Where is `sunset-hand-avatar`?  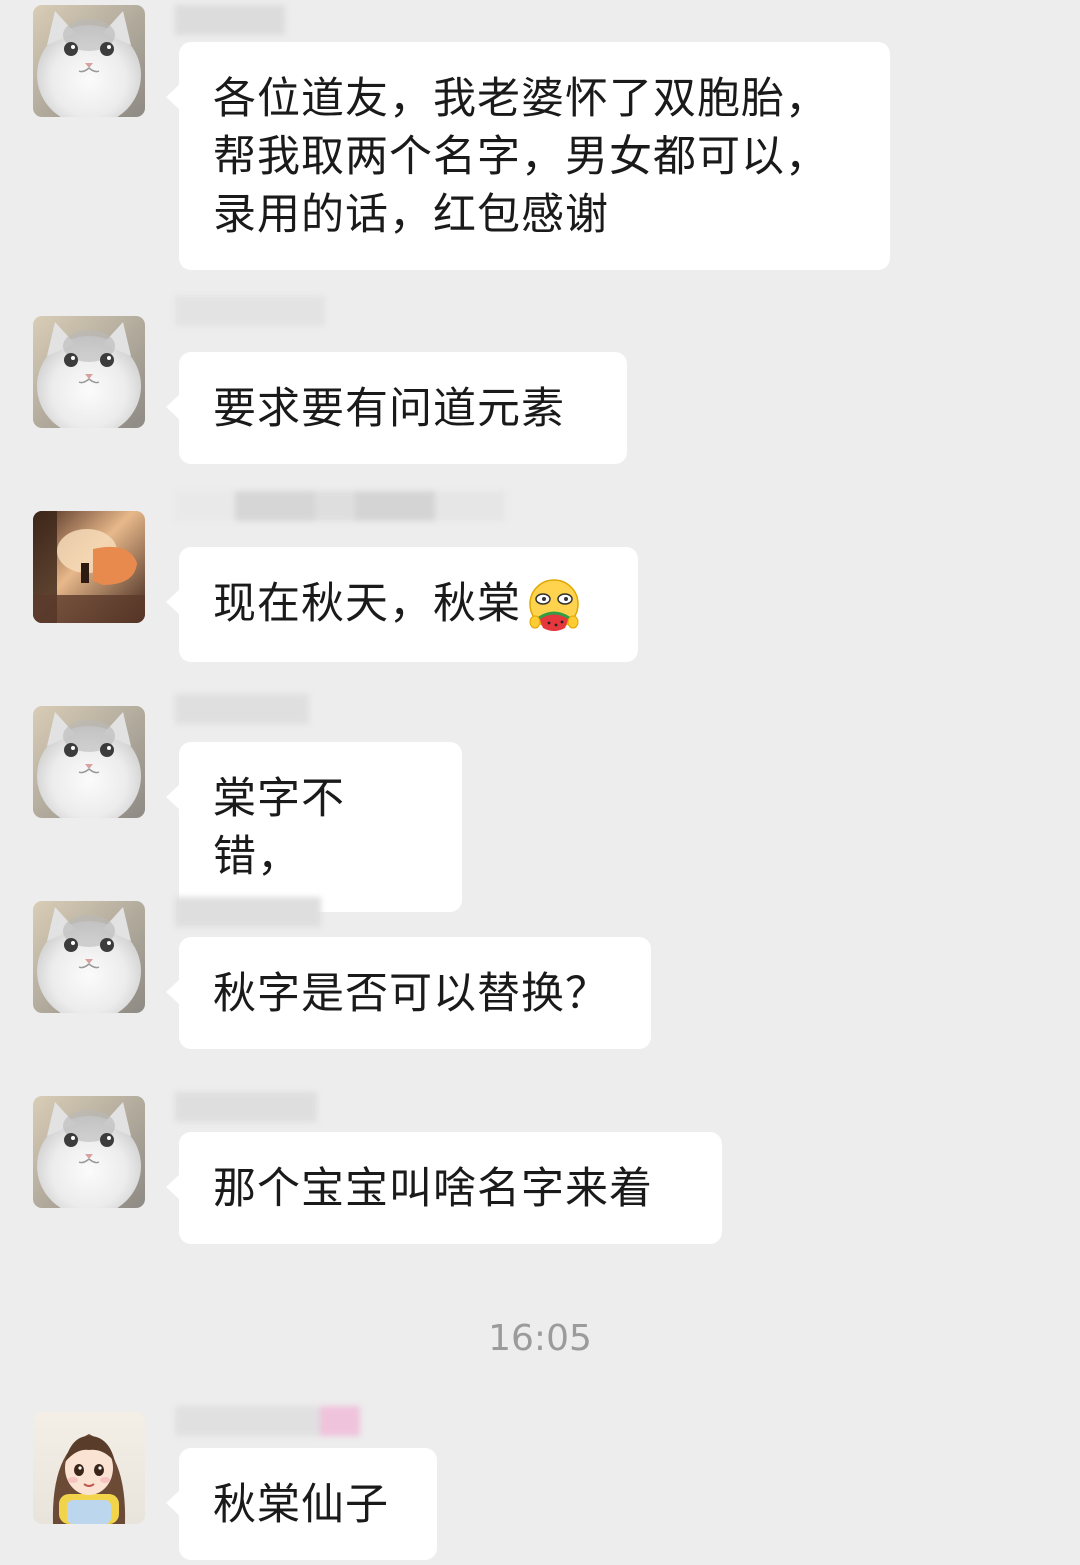 sunset-hand-avatar is located at coordinates (89, 567).